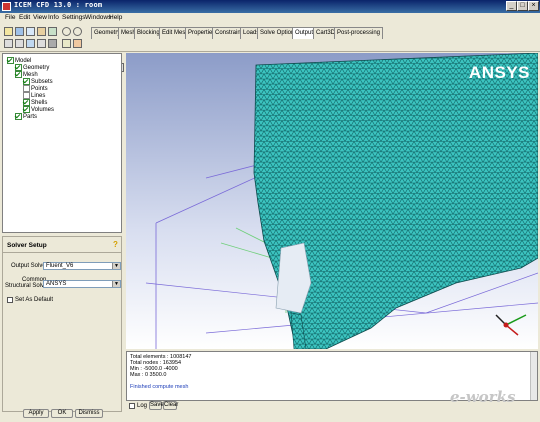  Describe the element at coordinates (82, 266) in the screenshot. I see `output-solver-select: Fluent_V6 ▼` at that location.